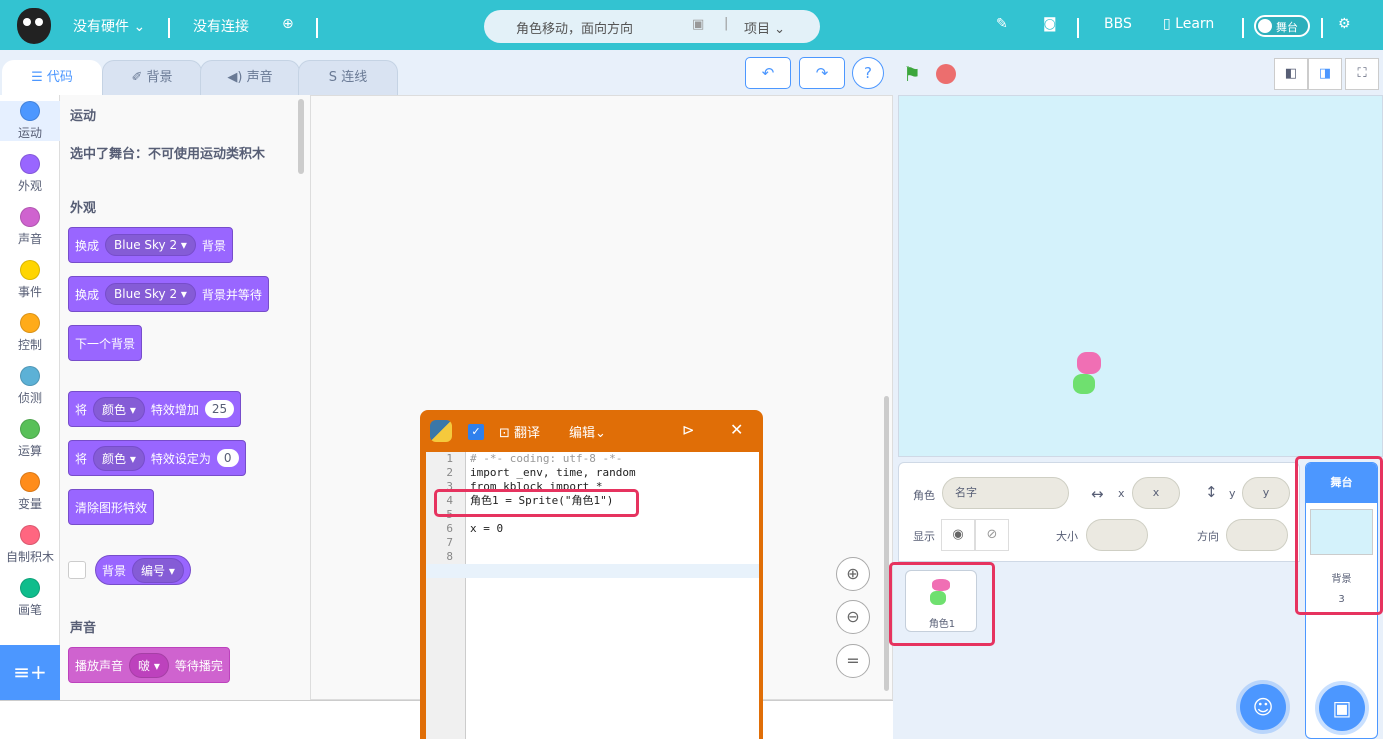  Describe the element at coordinates (1188, 24) in the screenshot. I see `learn-link: ▯ Learn` at that location.